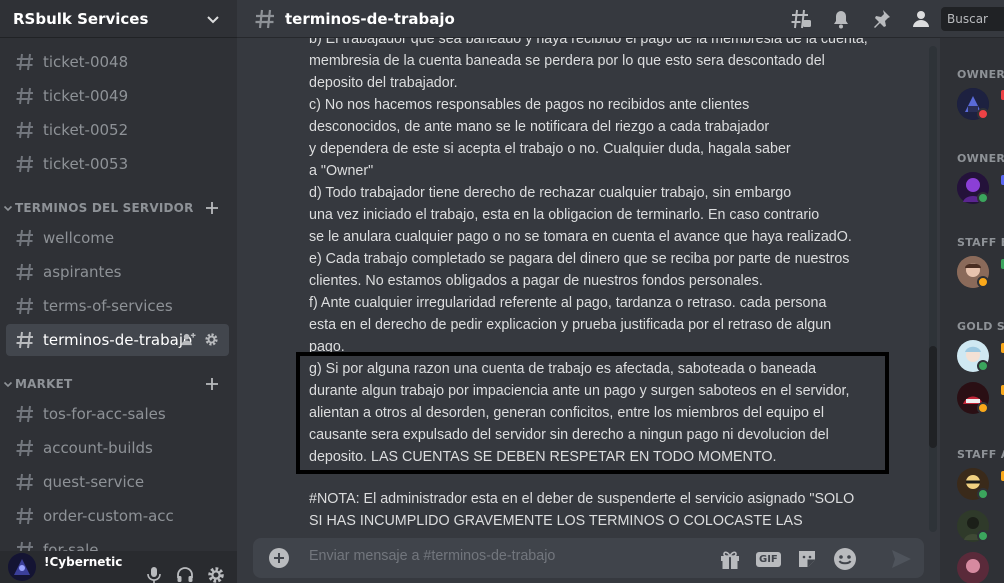 This screenshot has height=583, width=1004. What do you see at coordinates (933, 289) in the screenshot?
I see `scrollbar-track` at bounding box center [933, 289].